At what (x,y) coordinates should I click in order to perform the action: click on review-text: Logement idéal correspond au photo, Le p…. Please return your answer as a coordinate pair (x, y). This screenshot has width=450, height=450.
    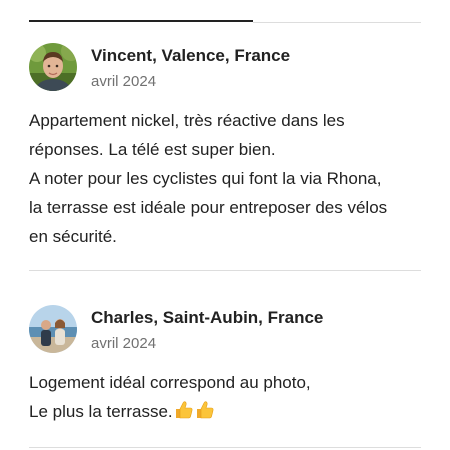
    Looking at the image, I should click on (226, 397).